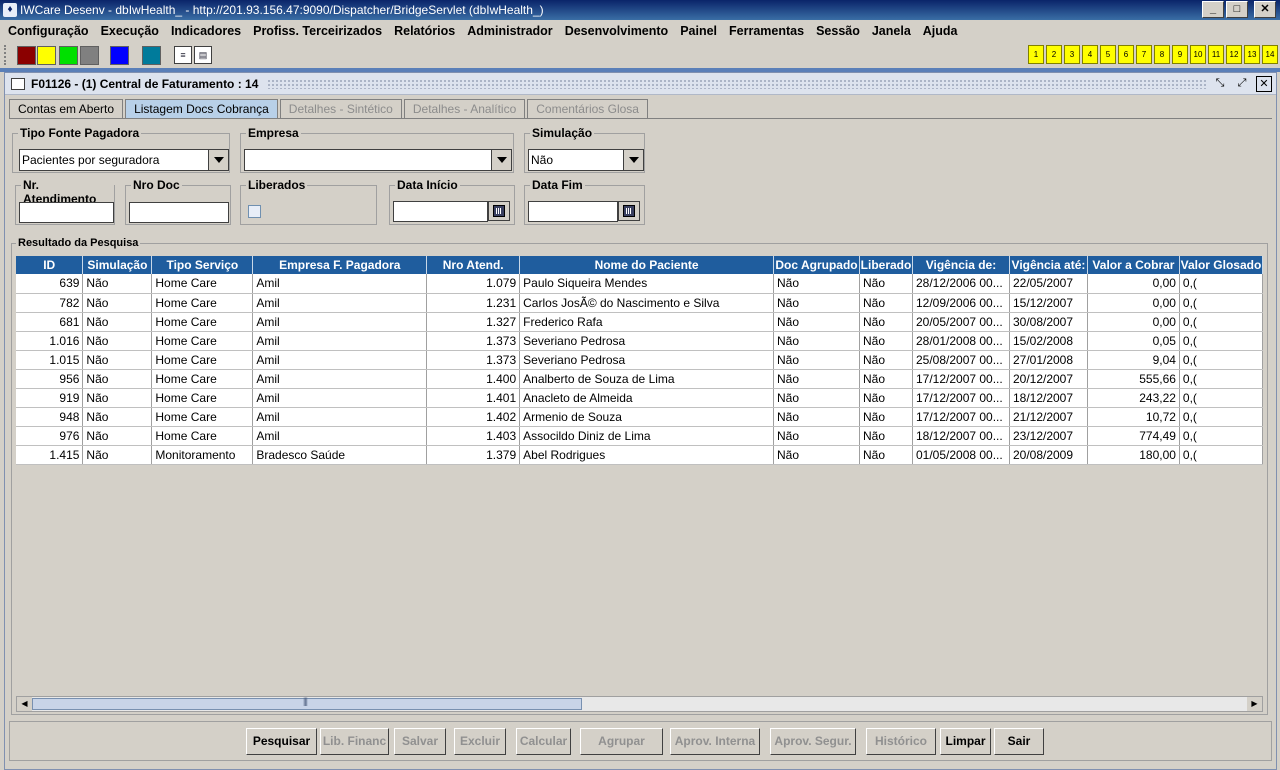 The width and height of the screenshot is (1280, 770). What do you see at coordinates (647, 265) in the screenshot?
I see `column-header-nome-do-paciente: Nome do Paciente` at bounding box center [647, 265].